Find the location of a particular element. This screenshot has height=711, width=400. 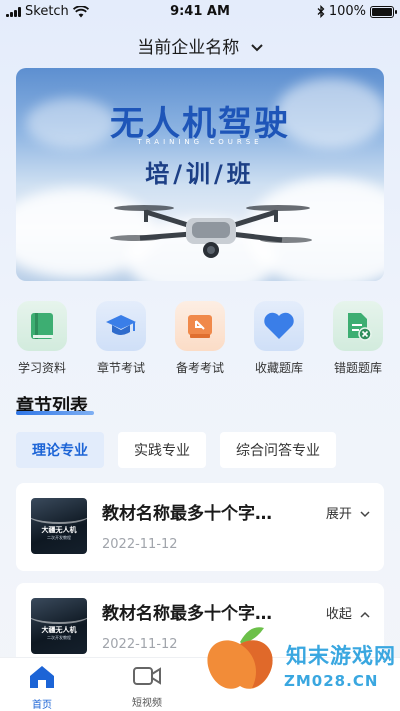

heart-icon is located at coordinates (279, 326).